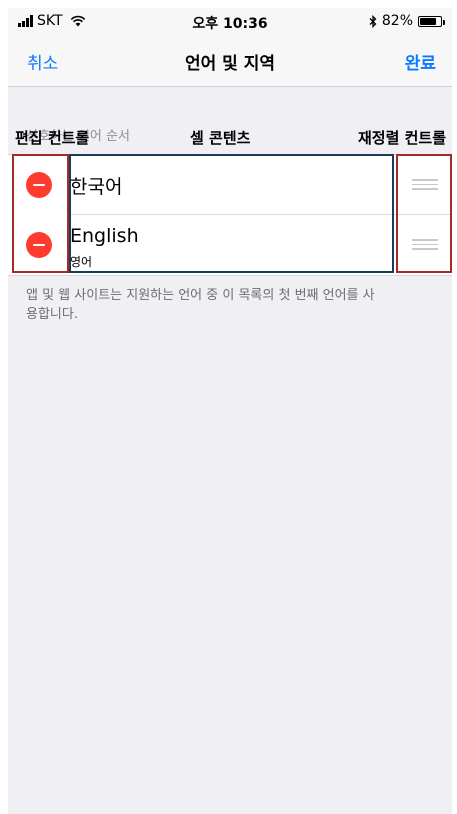 The height and width of the screenshot is (814, 457). Describe the element at coordinates (81, 262) in the screenshot. I see `language-subtitle: 영어` at that location.